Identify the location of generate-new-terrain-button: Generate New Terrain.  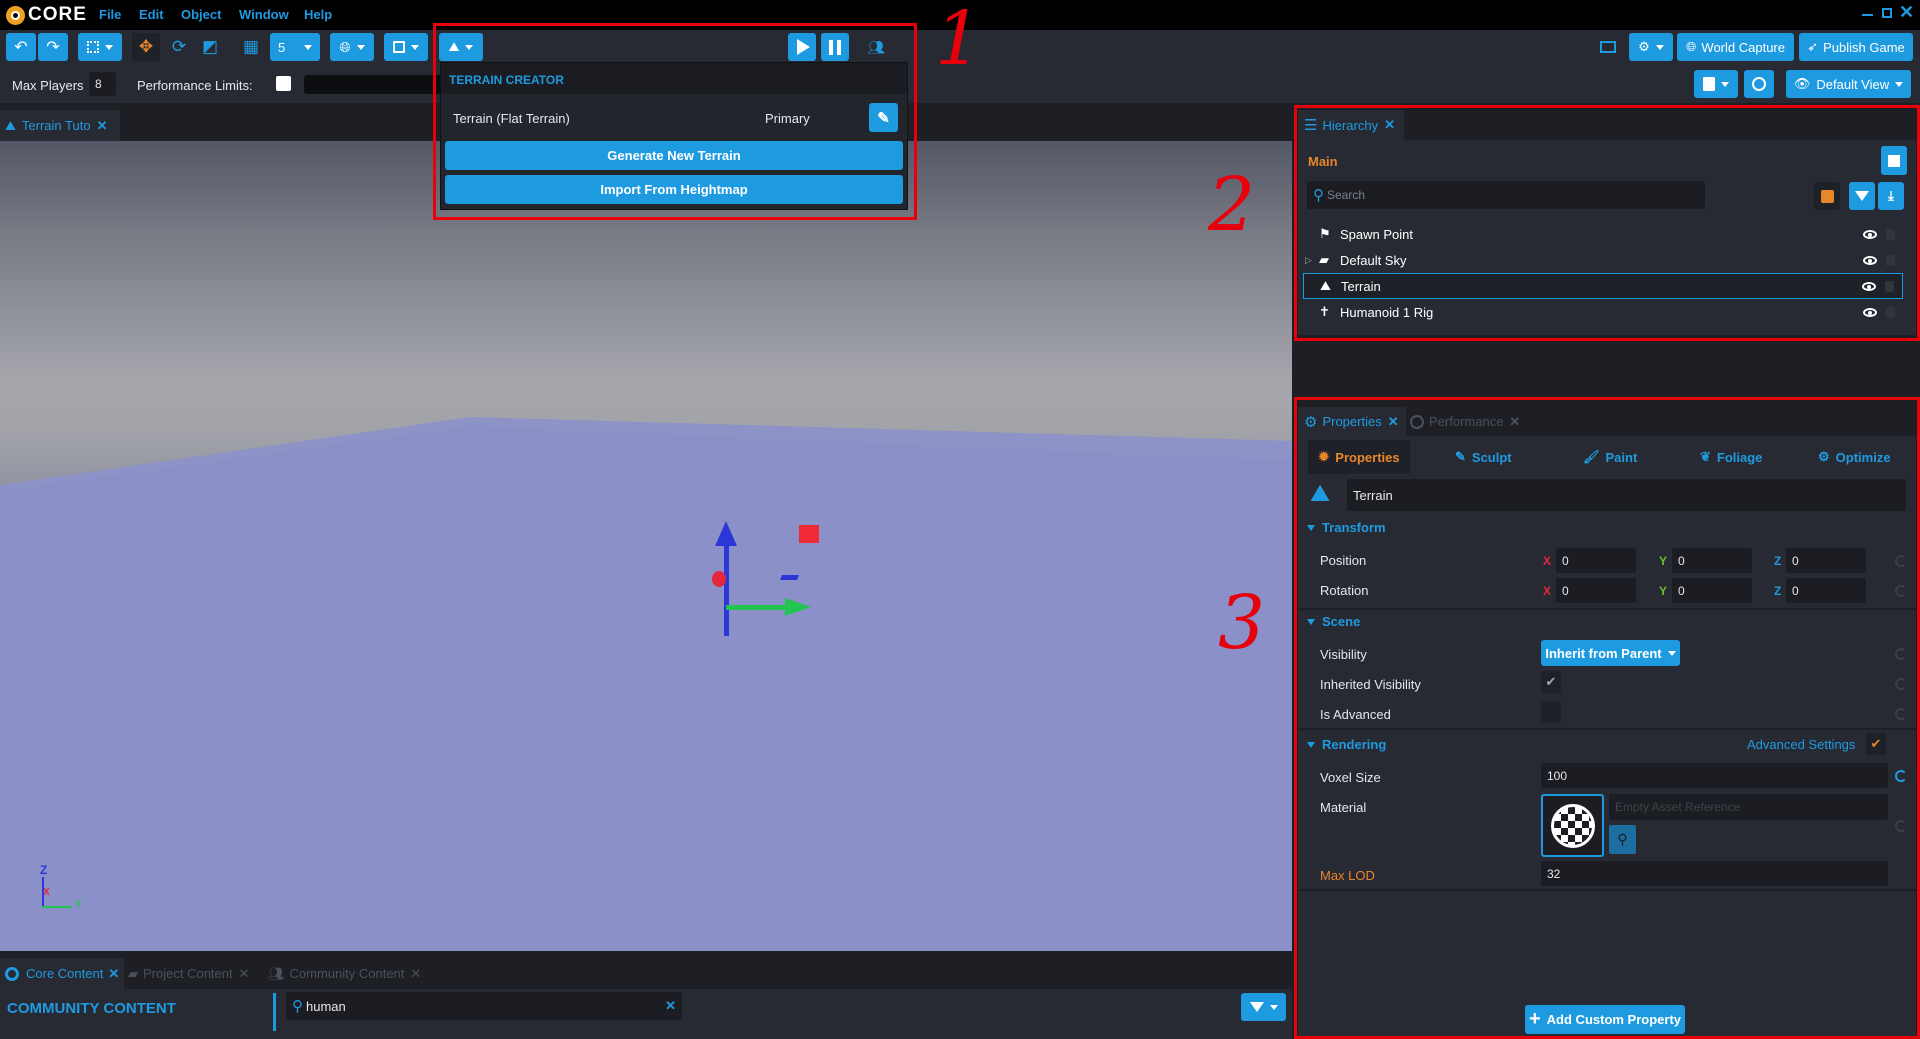
(674, 155).